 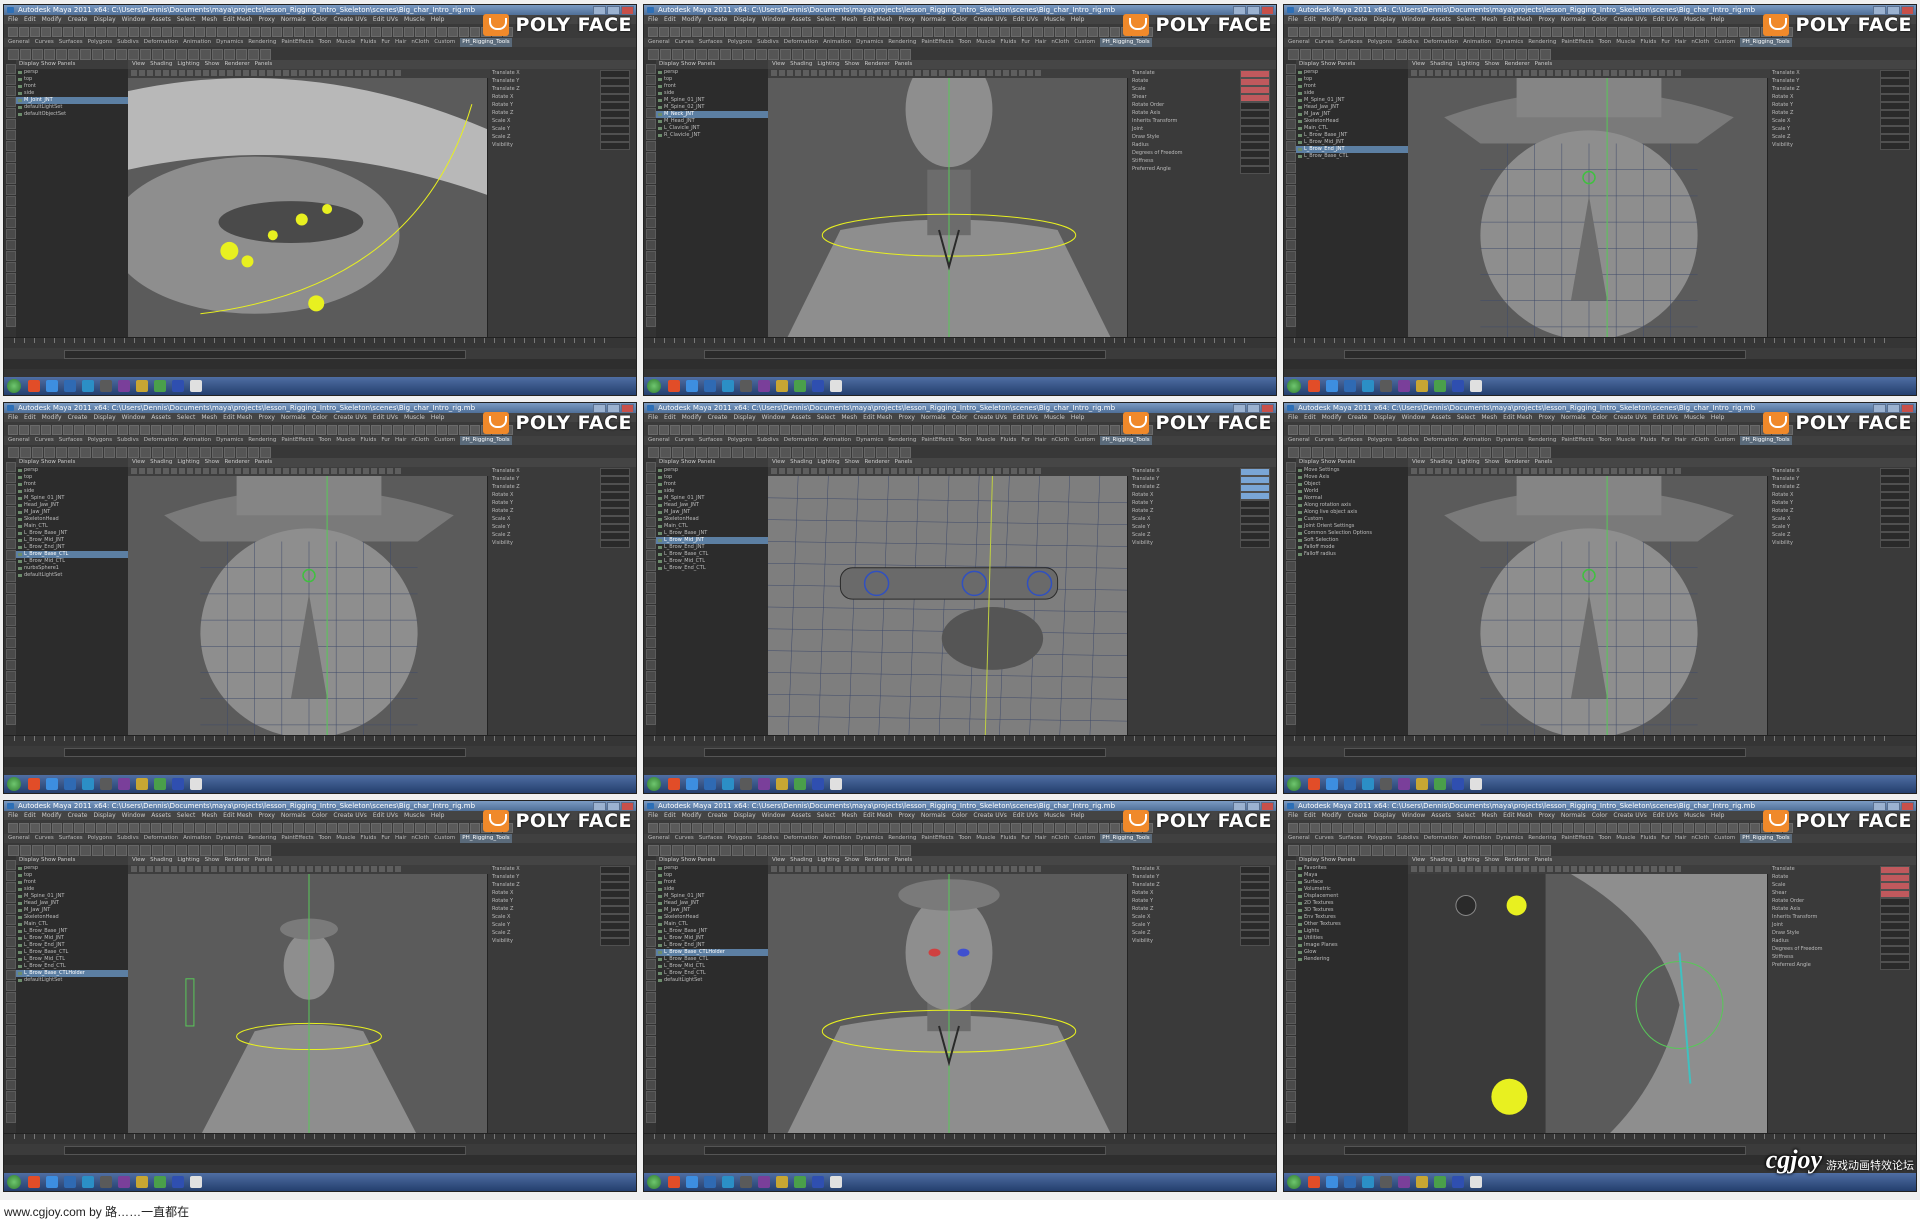 What do you see at coordinates (1380, 838) in the screenshot?
I see `shelf-tab: Polygons` at bounding box center [1380, 838].